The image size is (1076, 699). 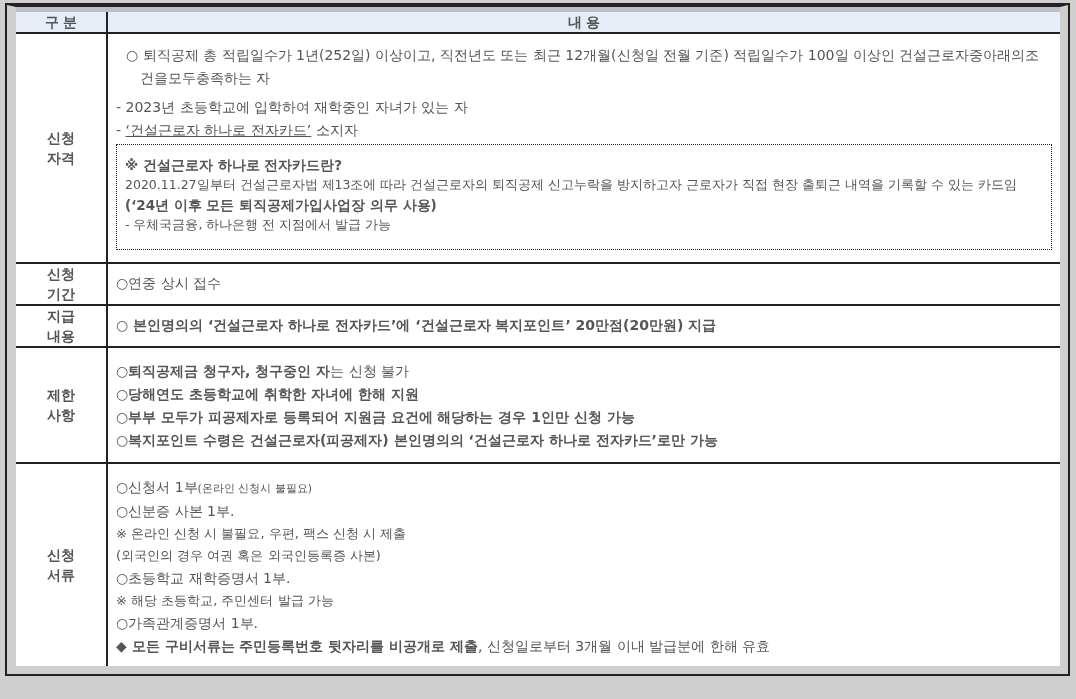 What do you see at coordinates (204, 578) in the screenshot?
I see `list-line: ○초등학교 재학증명서 1부.` at bounding box center [204, 578].